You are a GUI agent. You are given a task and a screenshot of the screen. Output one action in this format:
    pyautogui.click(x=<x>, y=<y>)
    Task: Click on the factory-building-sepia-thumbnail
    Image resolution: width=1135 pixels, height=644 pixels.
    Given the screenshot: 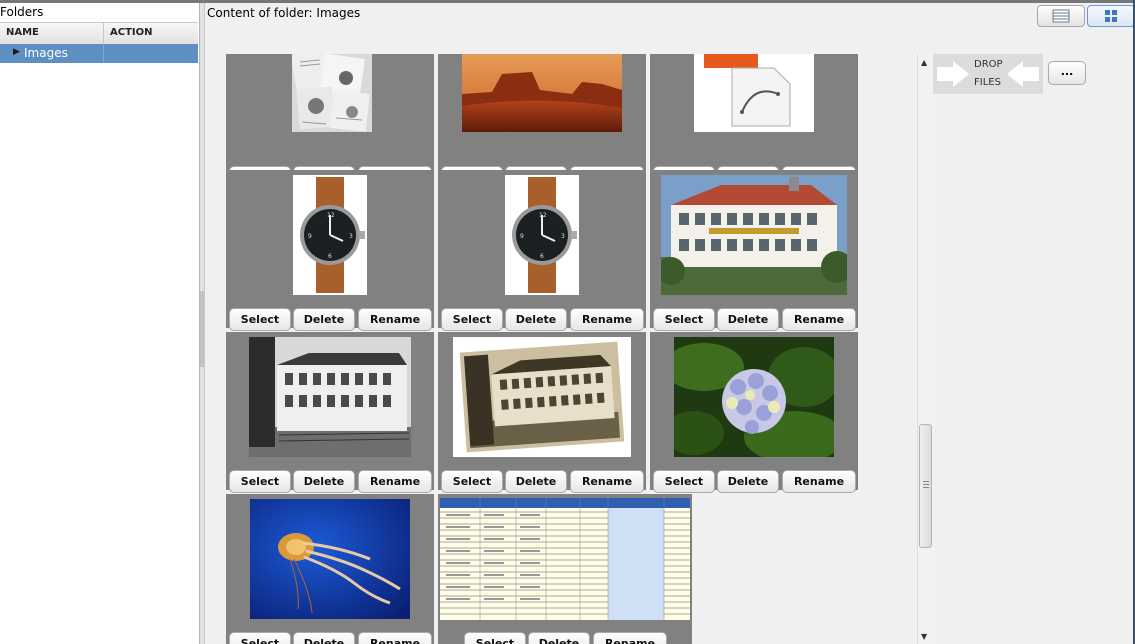 What is the action you would take?
    pyautogui.click(x=542, y=397)
    